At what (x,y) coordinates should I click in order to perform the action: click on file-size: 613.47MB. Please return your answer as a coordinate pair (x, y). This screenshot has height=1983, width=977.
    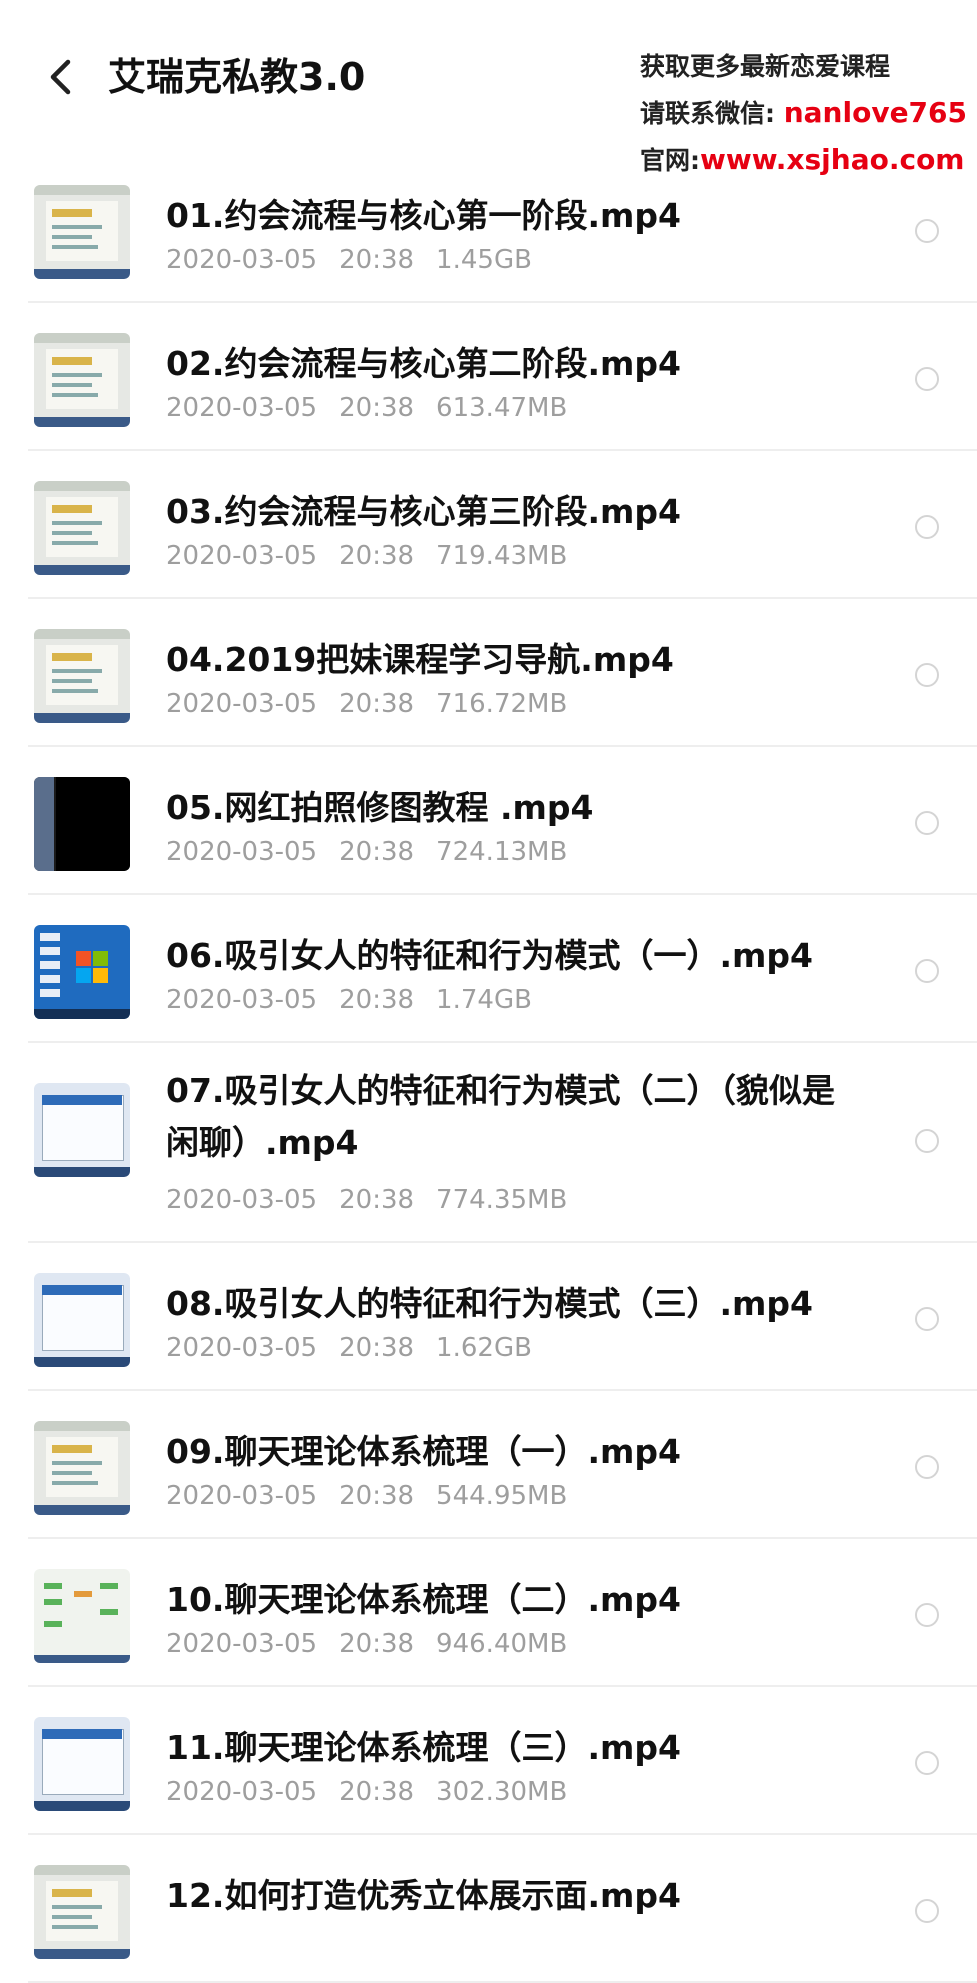
    Looking at the image, I should click on (502, 408).